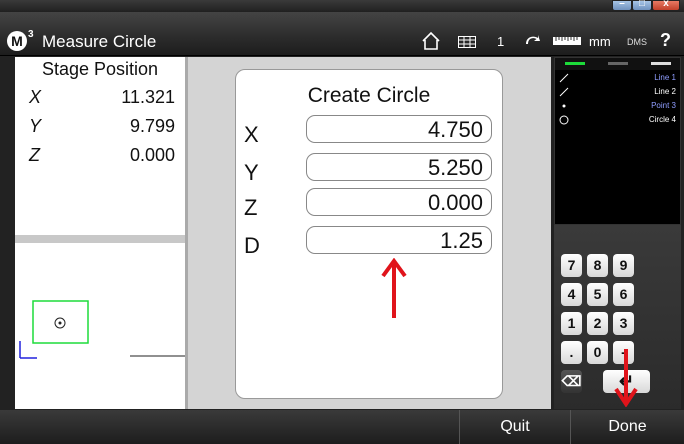 The width and height of the screenshot is (684, 444). Describe the element at coordinates (252, 245) in the screenshot. I see `field-label-d: D` at that location.